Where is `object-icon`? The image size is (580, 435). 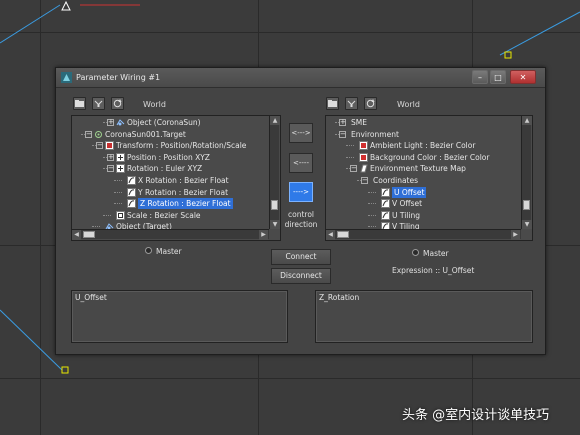
object-icon is located at coordinates (120, 122).